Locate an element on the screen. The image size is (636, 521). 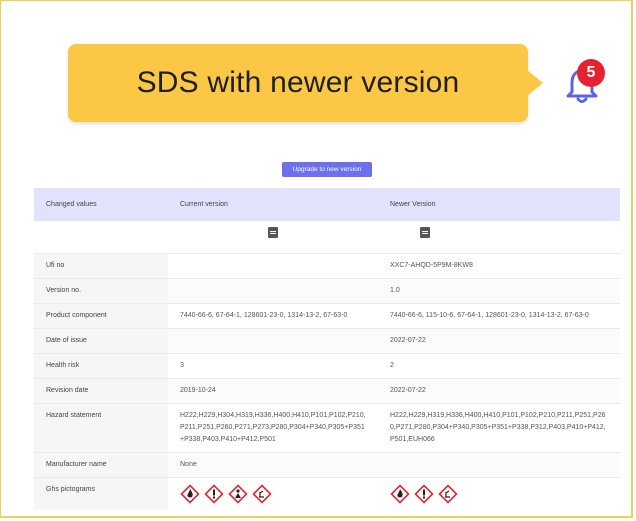
table-row: Version no. 1.0 is located at coordinates (327, 291).